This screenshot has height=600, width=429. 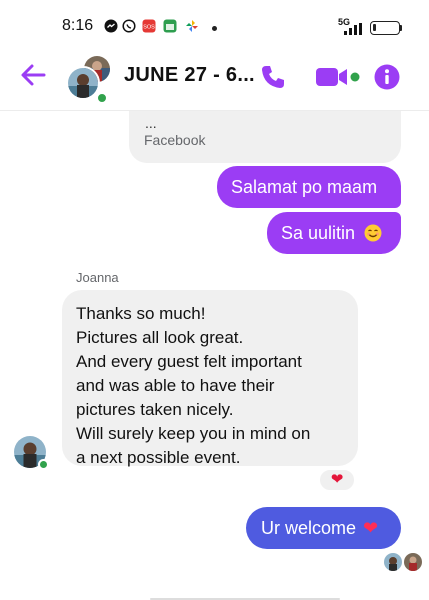 I want to click on svg-text: SOS, so click(x=149, y=28).